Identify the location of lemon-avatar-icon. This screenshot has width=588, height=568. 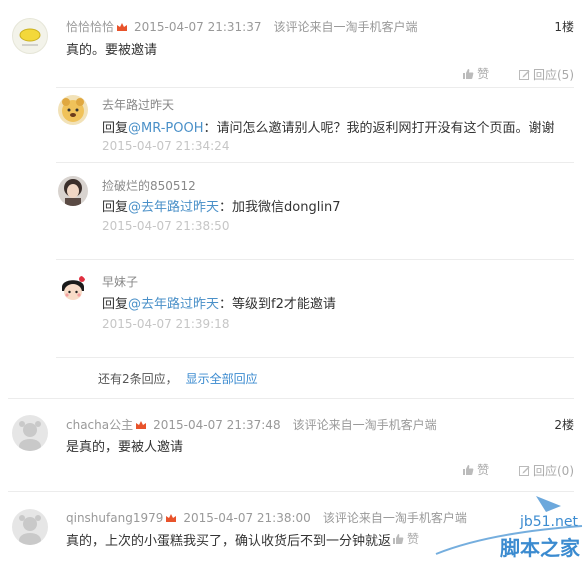
(30, 37).